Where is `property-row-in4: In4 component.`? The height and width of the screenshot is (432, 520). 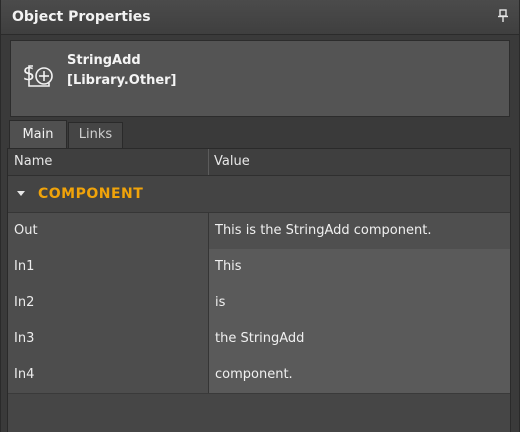
property-row-in4: In4 component. is located at coordinates (259, 375).